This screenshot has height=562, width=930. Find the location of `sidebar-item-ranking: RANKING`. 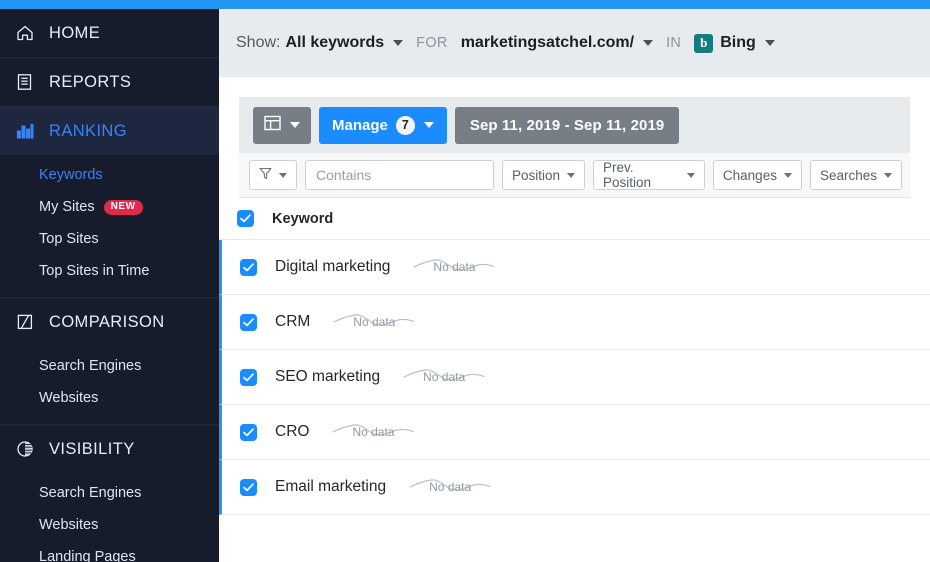

sidebar-item-ranking: RANKING is located at coordinates (109, 131).